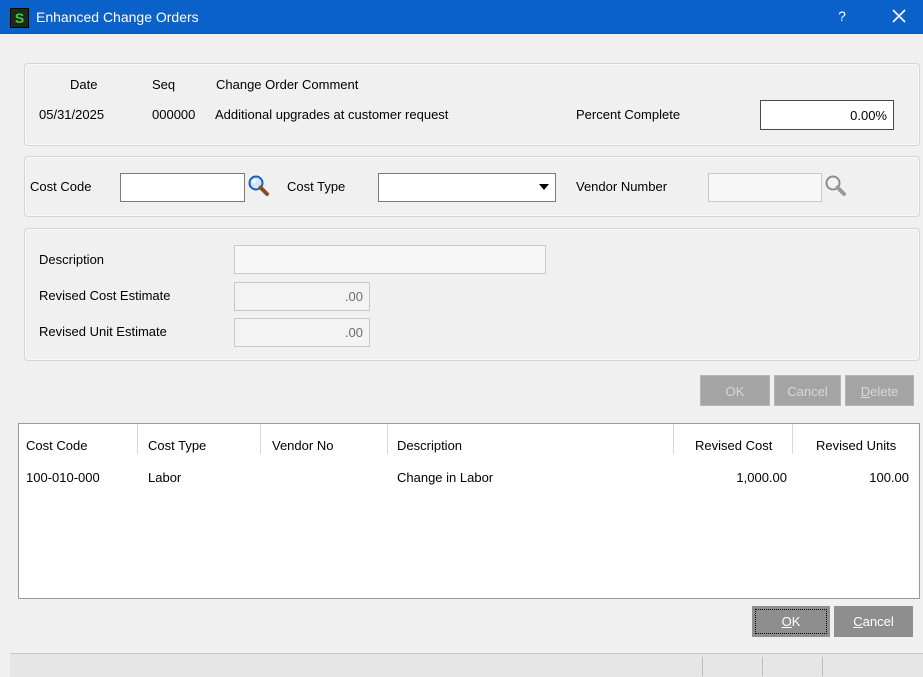 The width and height of the screenshot is (923, 677). What do you see at coordinates (445, 477) in the screenshot?
I see `table-cell-description: Change in Labor` at bounding box center [445, 477].